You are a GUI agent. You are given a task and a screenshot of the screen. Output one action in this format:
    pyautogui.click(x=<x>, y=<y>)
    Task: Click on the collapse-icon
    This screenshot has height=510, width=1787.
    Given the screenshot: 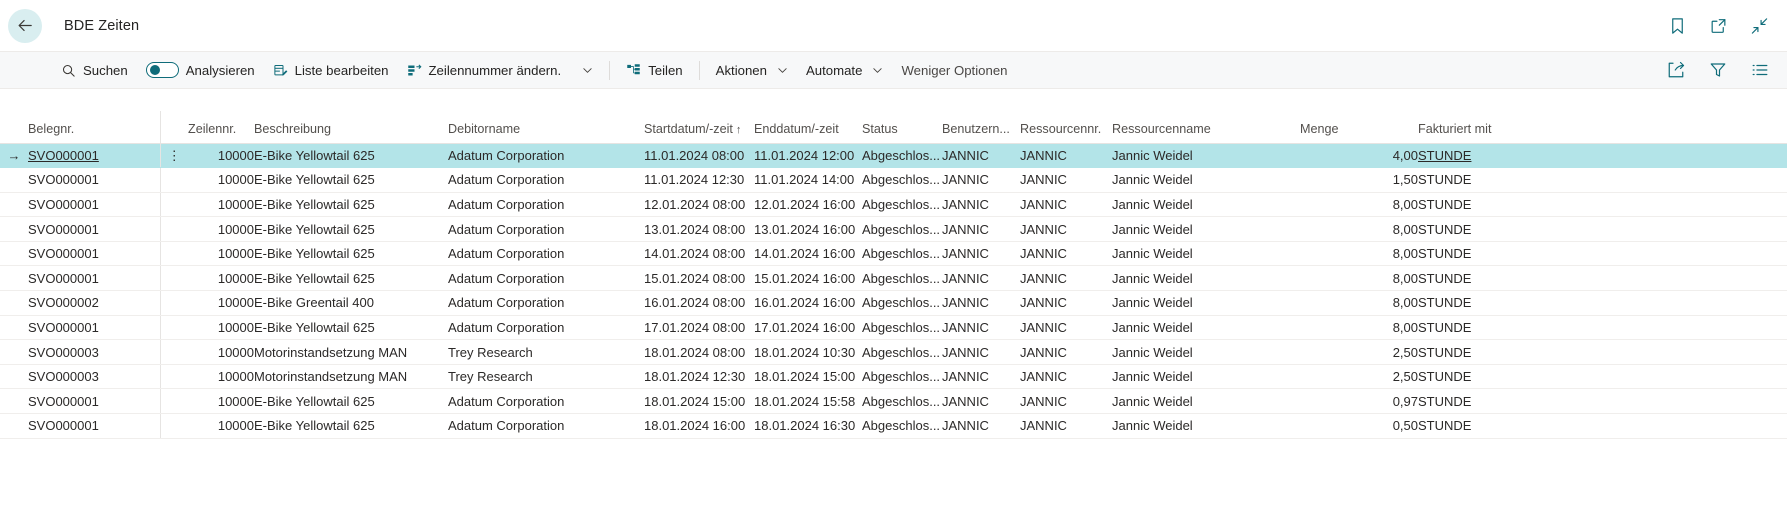 What is the action you would take?
    pyautogui.click(x=1759, y=25)
    